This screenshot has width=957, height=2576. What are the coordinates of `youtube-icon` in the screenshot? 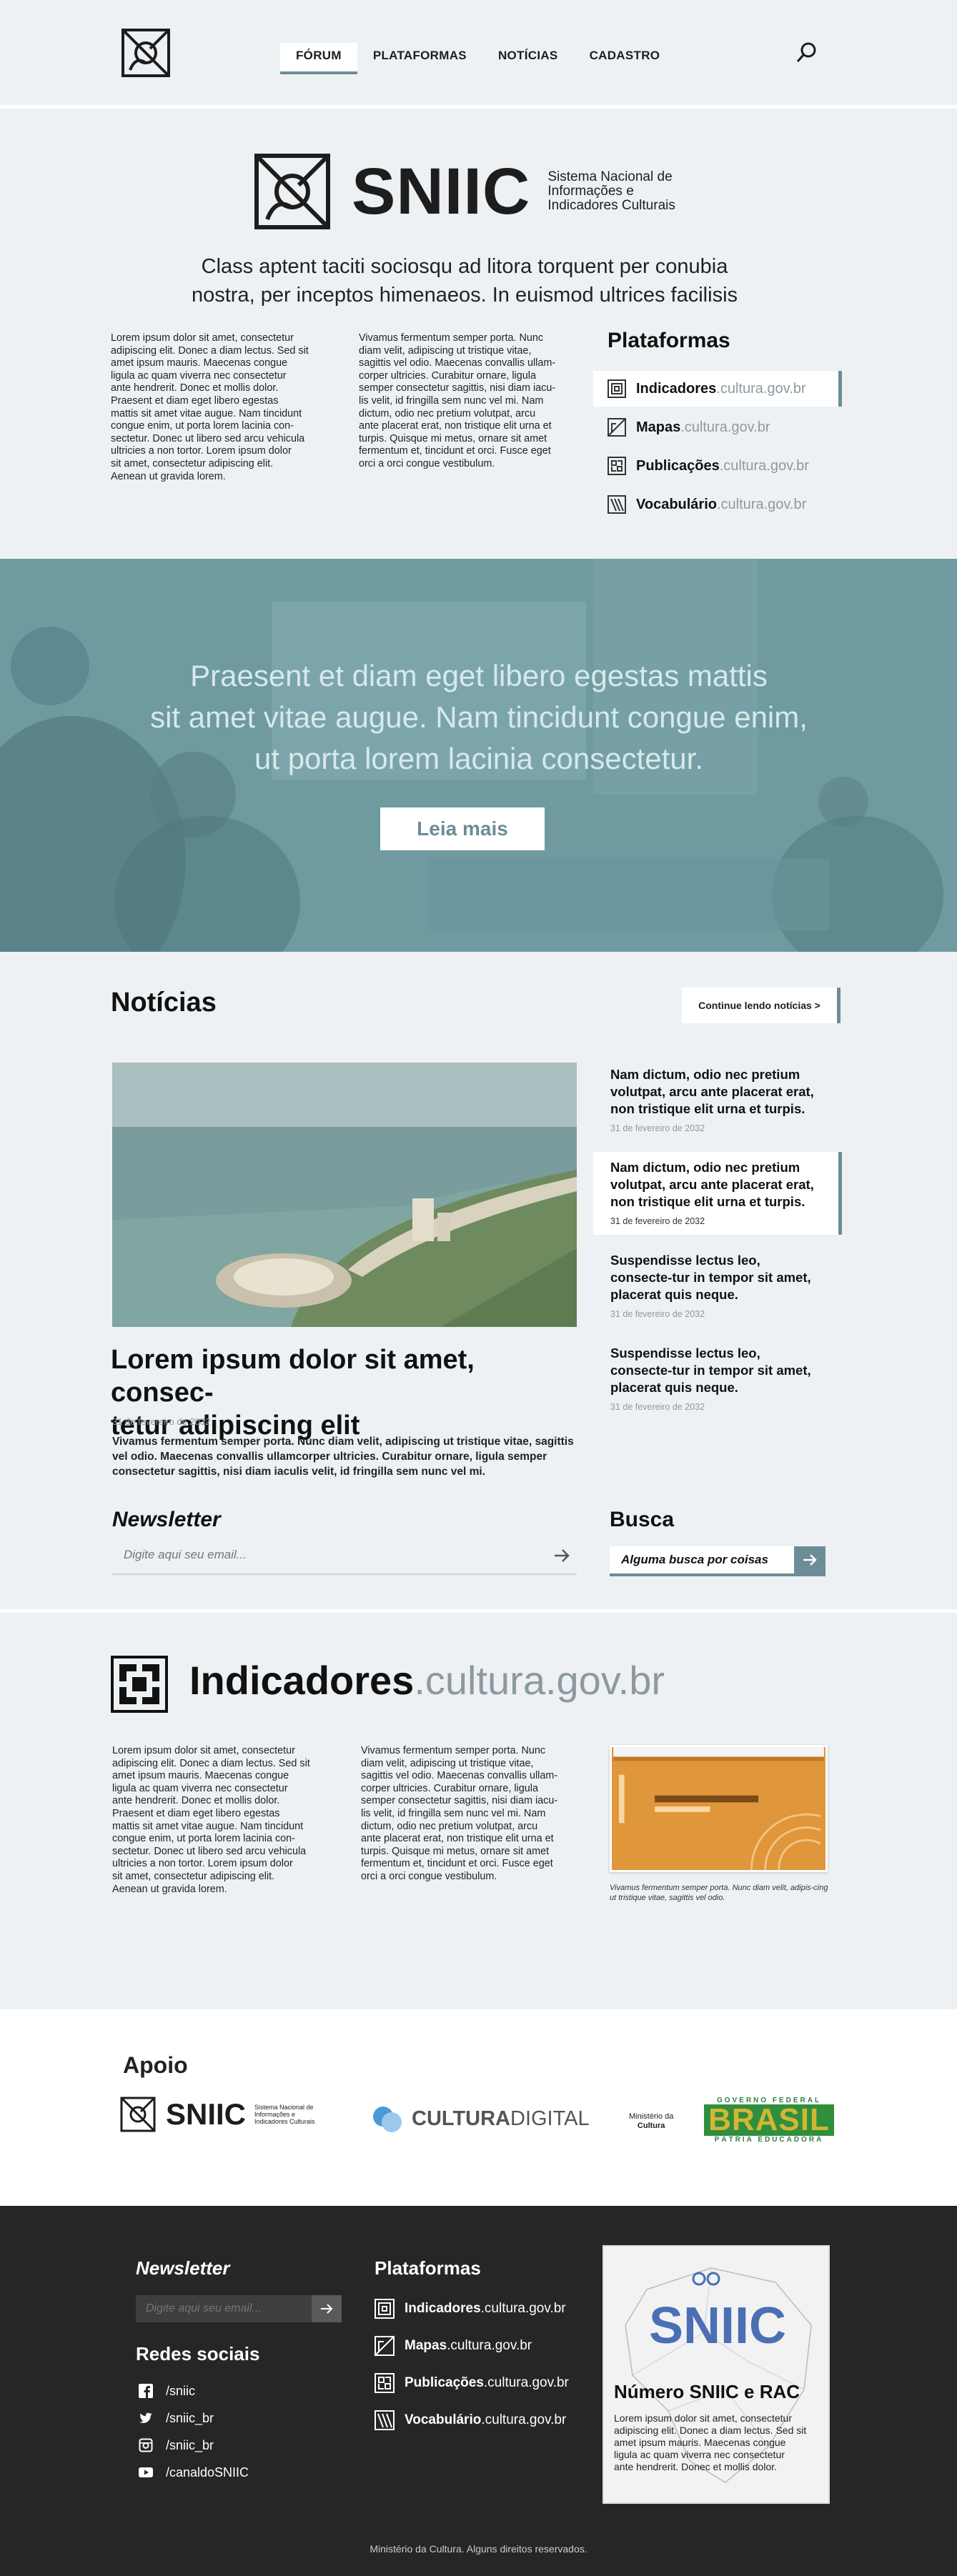 It's located at (146, 2472).